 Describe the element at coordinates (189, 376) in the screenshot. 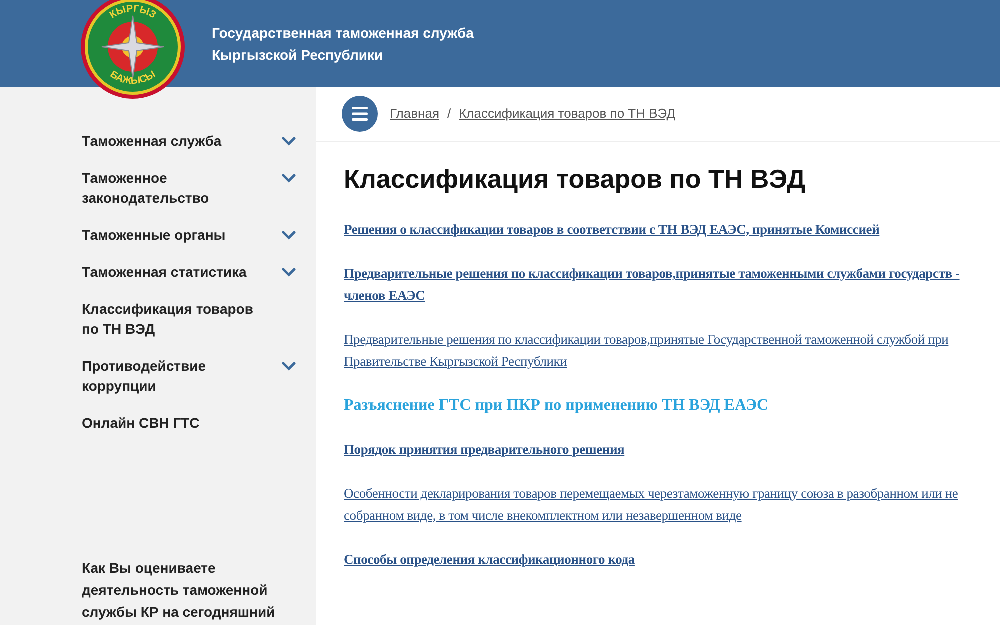

I see `sidebar-item: Противодействие коррупции` at that location.